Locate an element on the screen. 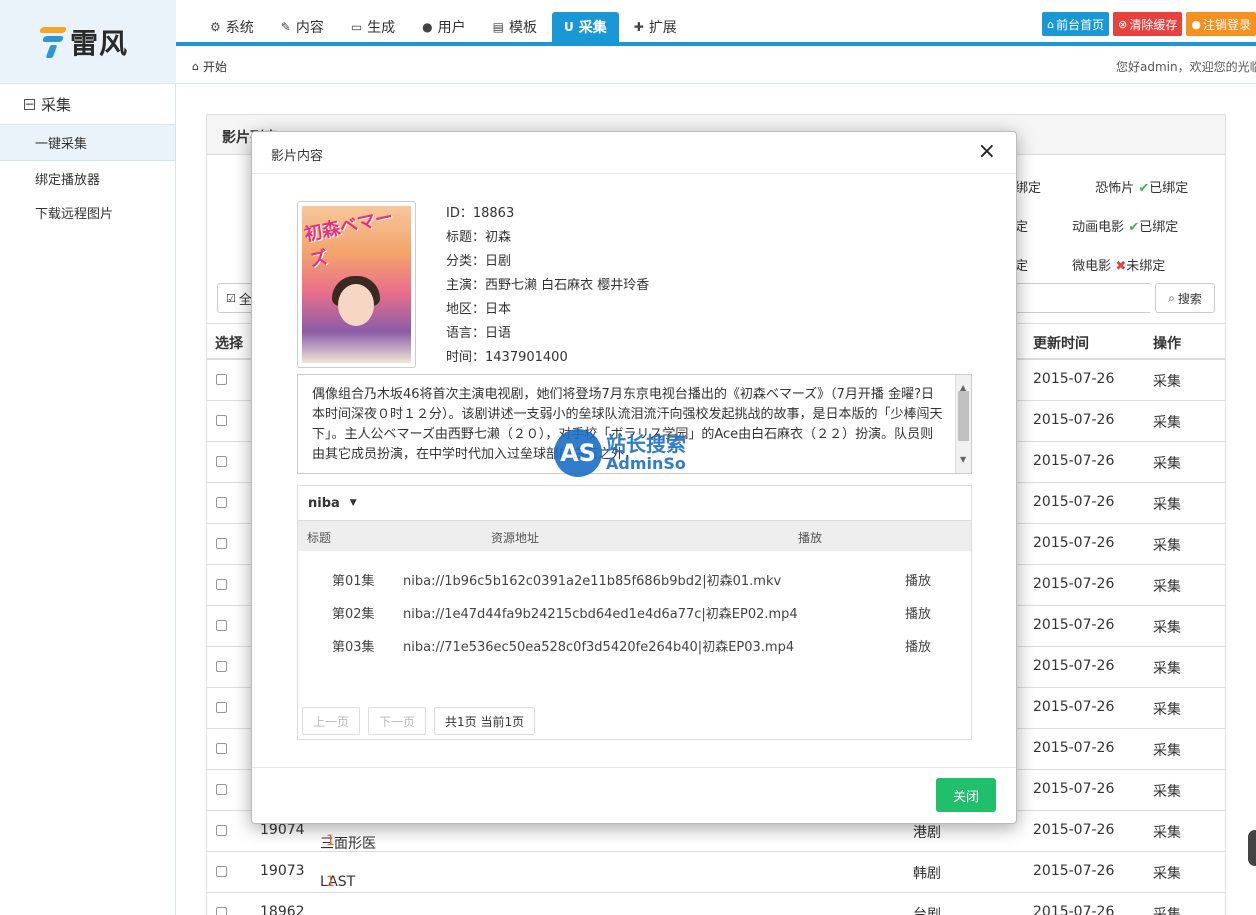 This screenshot has width=1256, height=915. info-region: 地区：日本 is located at coordinates (479, 309).